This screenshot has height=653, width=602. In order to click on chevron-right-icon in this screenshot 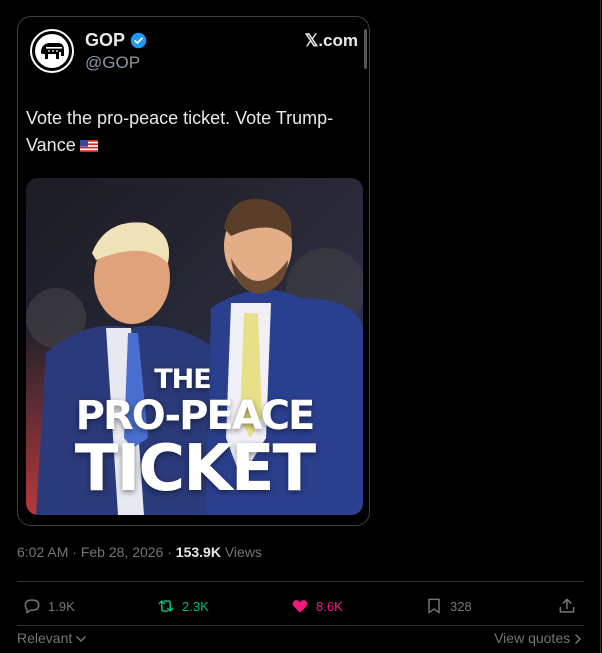, I will do `click(578, 639)`.